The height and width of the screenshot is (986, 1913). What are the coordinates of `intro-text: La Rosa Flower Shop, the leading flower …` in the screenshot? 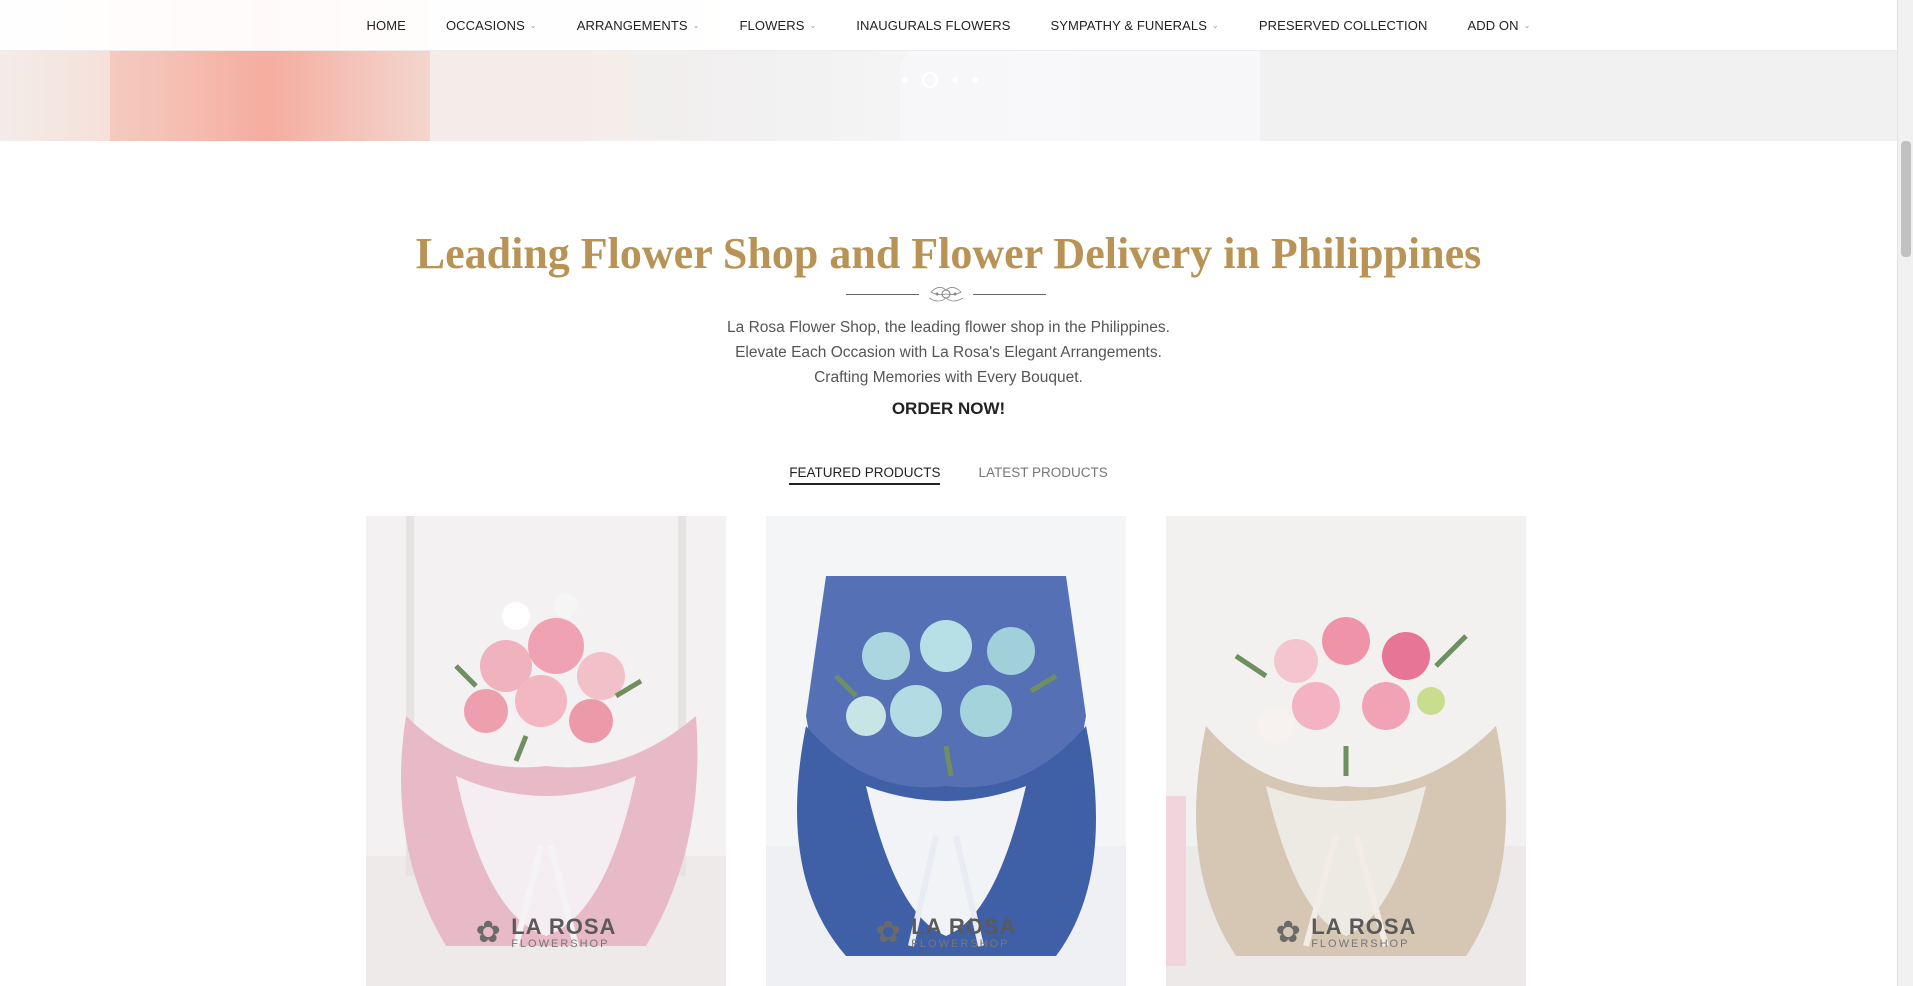 It's located at (948, 352).